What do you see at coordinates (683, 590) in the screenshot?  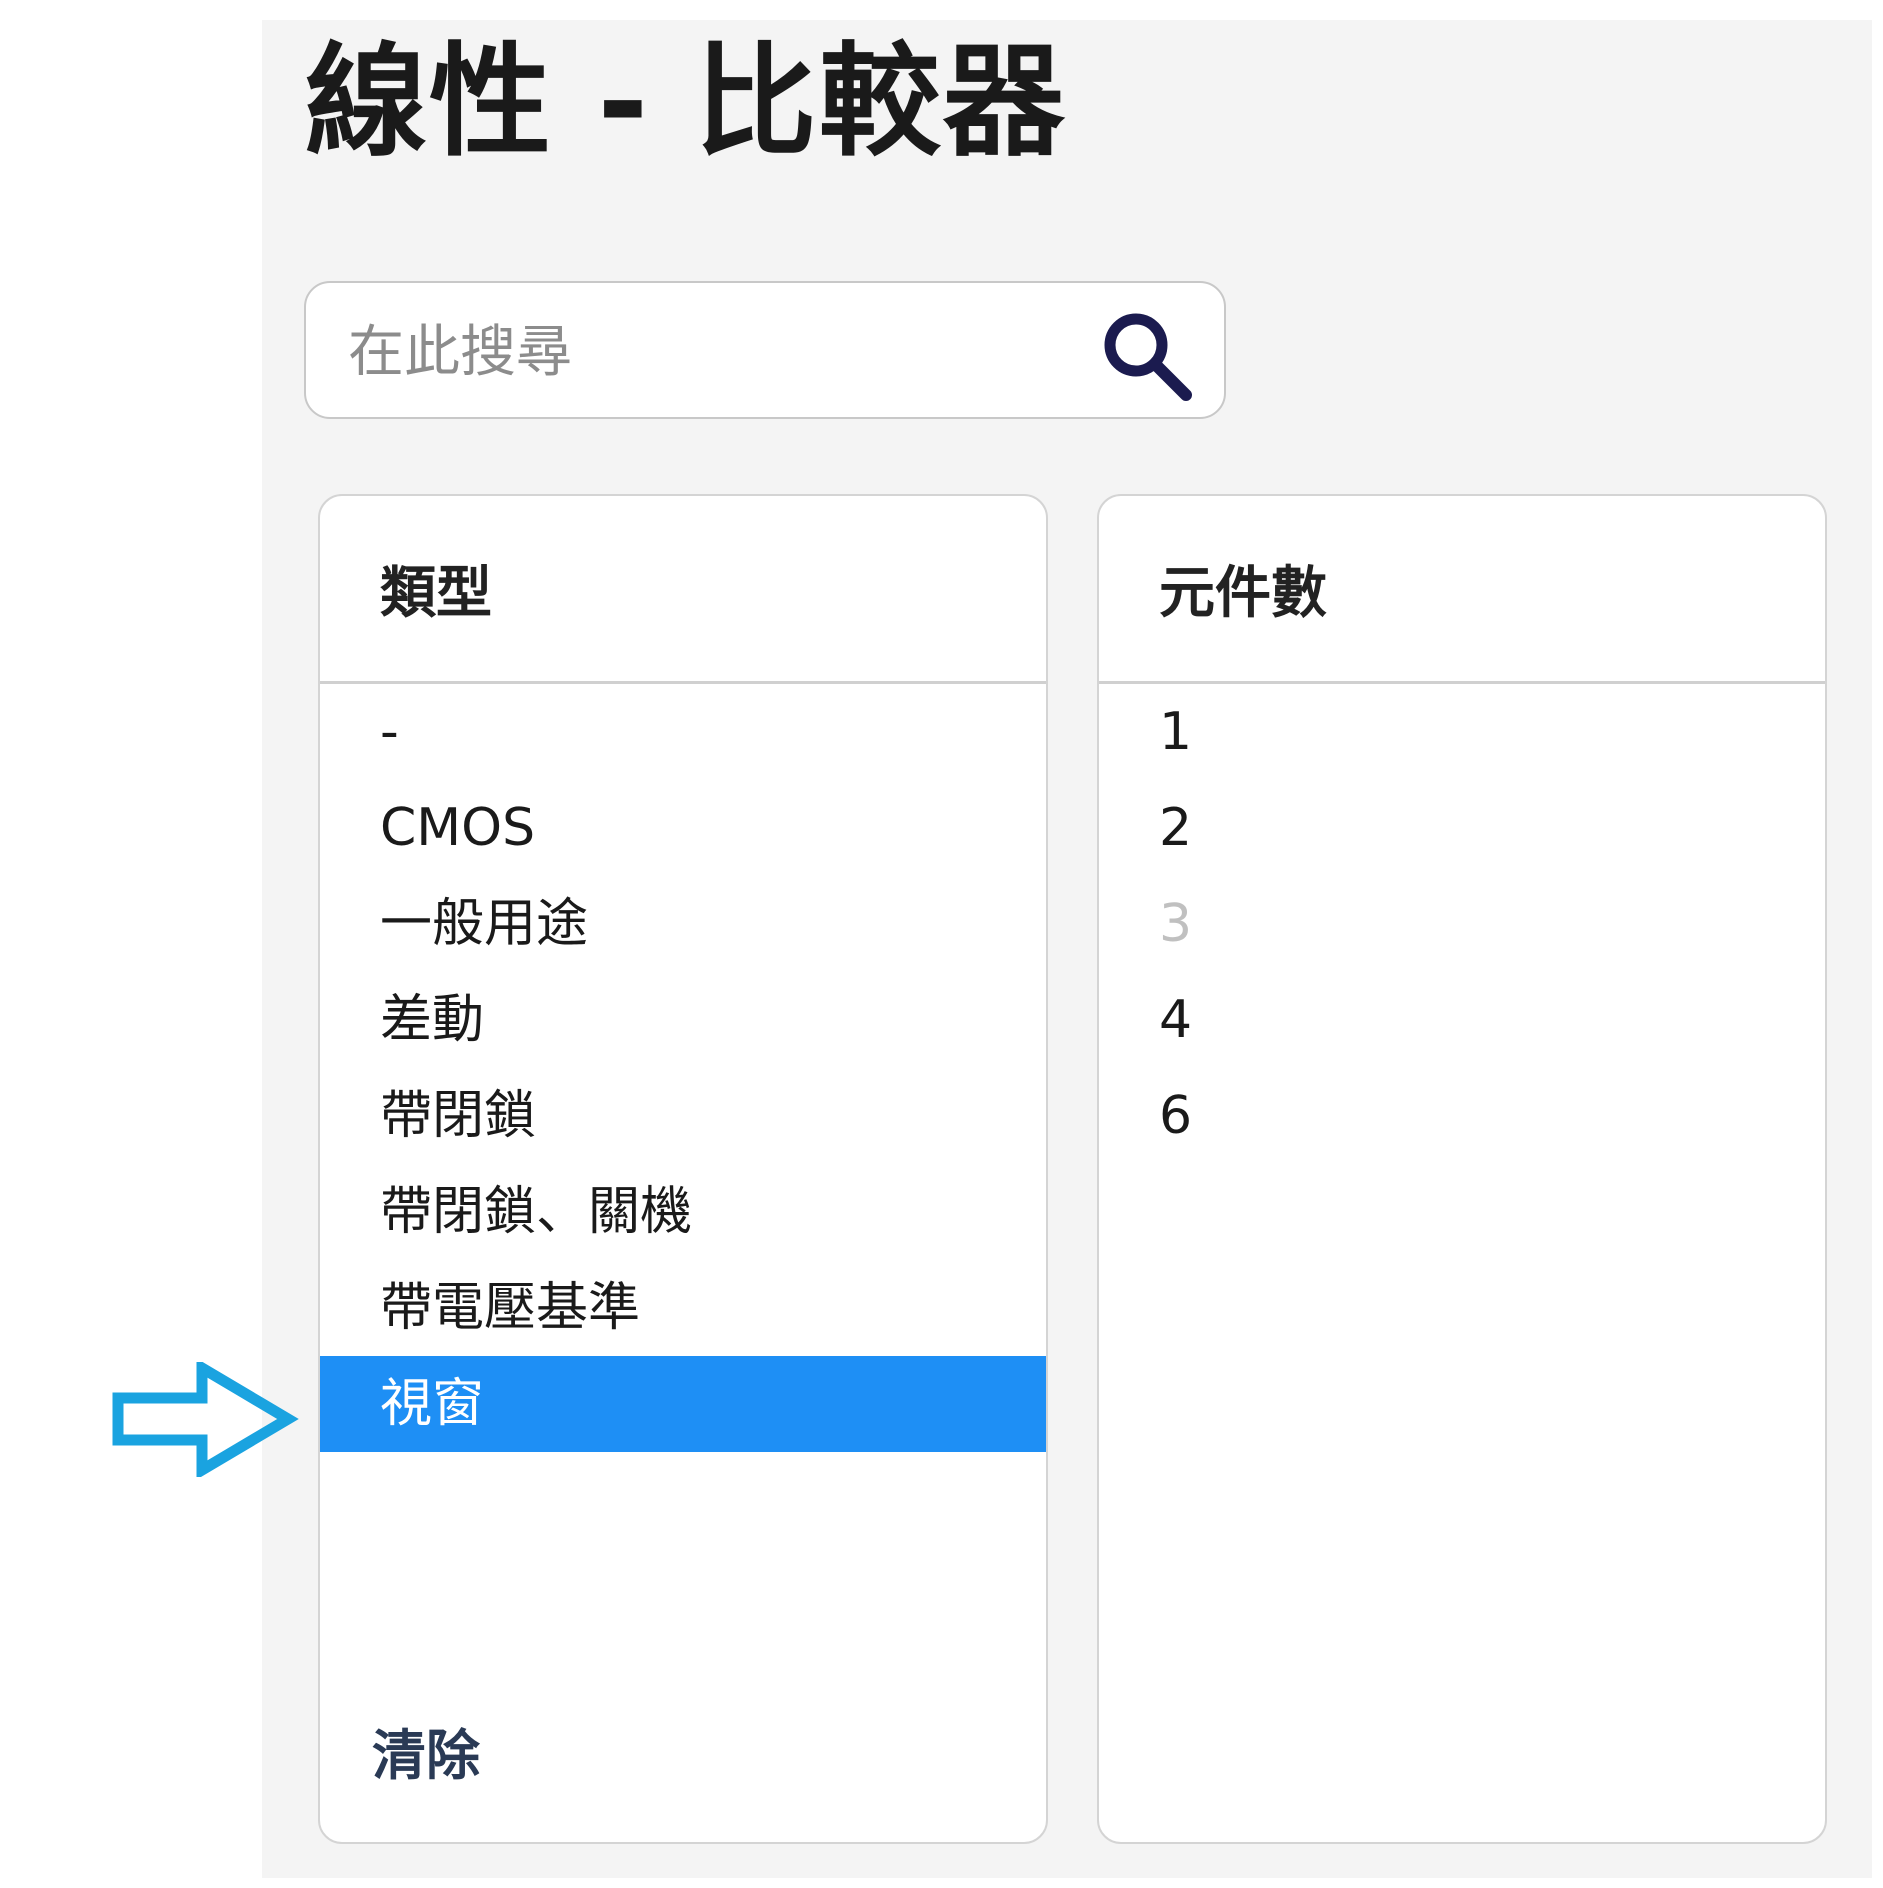 I see `type-filter-header: 類型` at bounding box center [683, 590].